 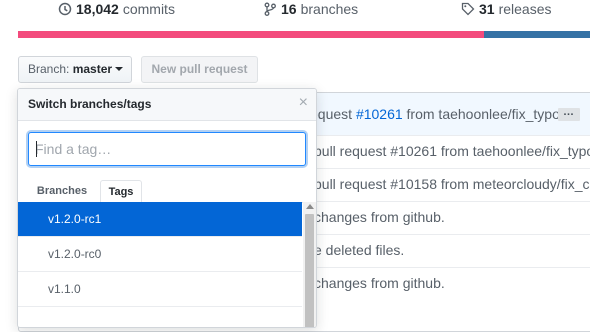 What do you see at coordinates (92, 69) in the screenshot?
I see `branch-name: master` at bounding box center [92, 69].